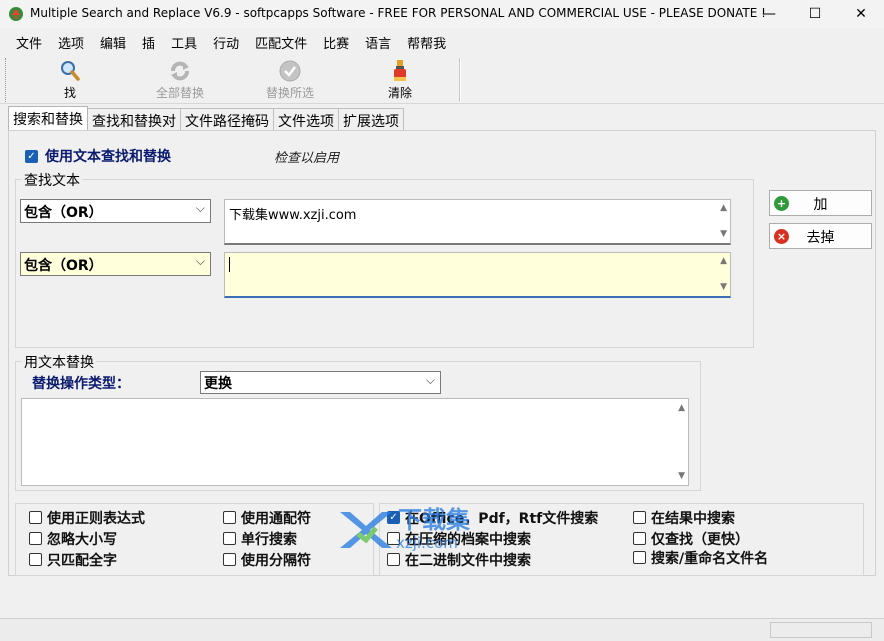 The image size is (884, 641). What do you see at coordinates (31, 156) in the screenshot?
I see `use-text-checkbox: ✓` at bounding box center [31, 156].